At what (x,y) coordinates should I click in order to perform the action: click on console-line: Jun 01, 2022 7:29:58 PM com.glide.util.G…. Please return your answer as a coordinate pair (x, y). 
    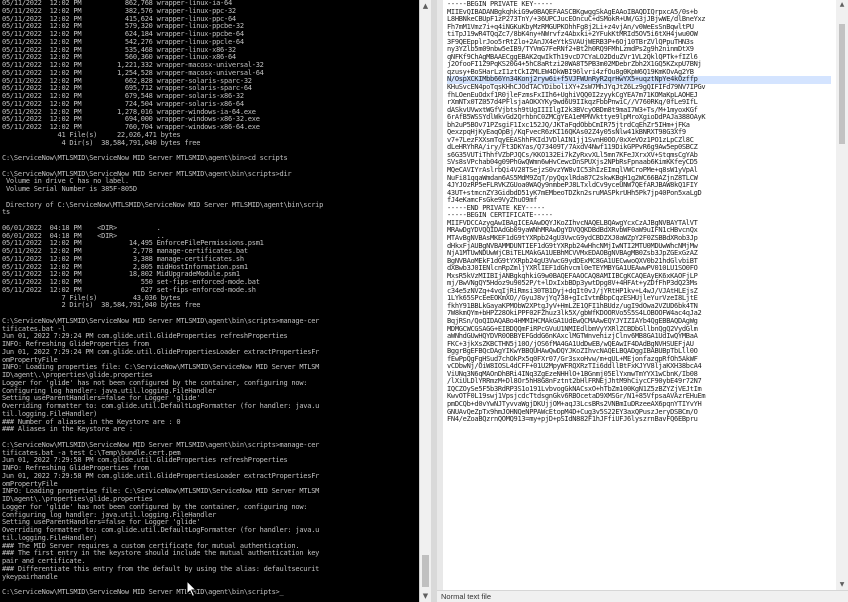
    Looking at the image, I should click on (161, 475).